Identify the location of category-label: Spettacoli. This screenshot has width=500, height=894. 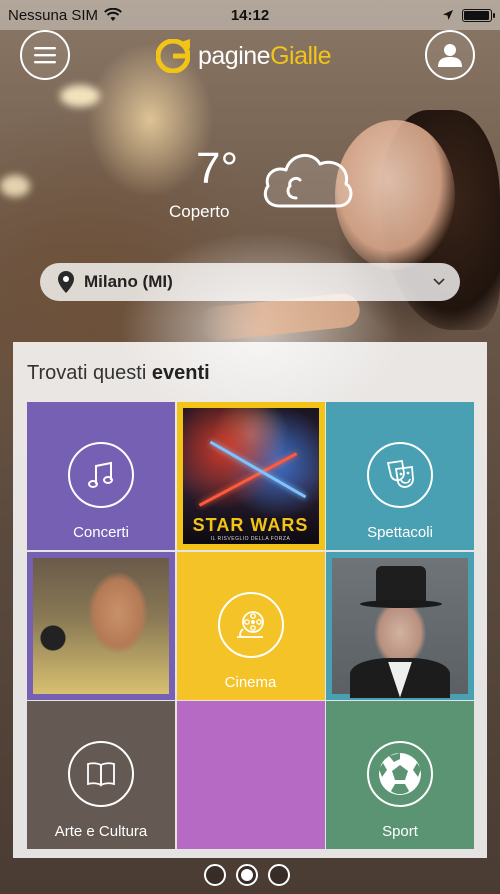
(400, 532).